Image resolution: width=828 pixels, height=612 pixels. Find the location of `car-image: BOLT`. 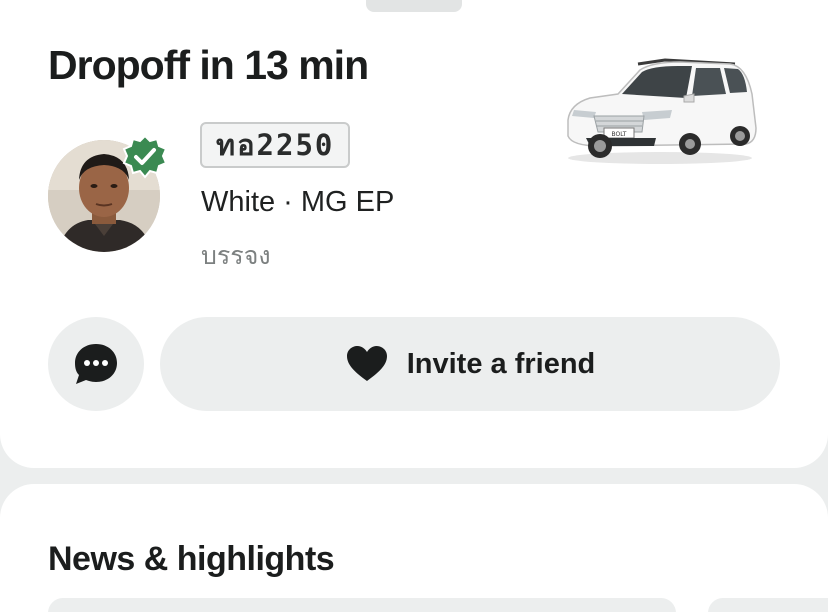

car-image: BOLT is located at coordinates (662, 111).